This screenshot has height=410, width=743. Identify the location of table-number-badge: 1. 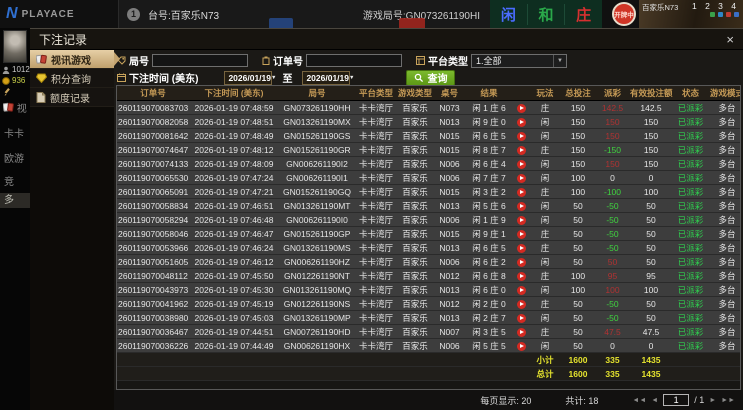
(133, 14).